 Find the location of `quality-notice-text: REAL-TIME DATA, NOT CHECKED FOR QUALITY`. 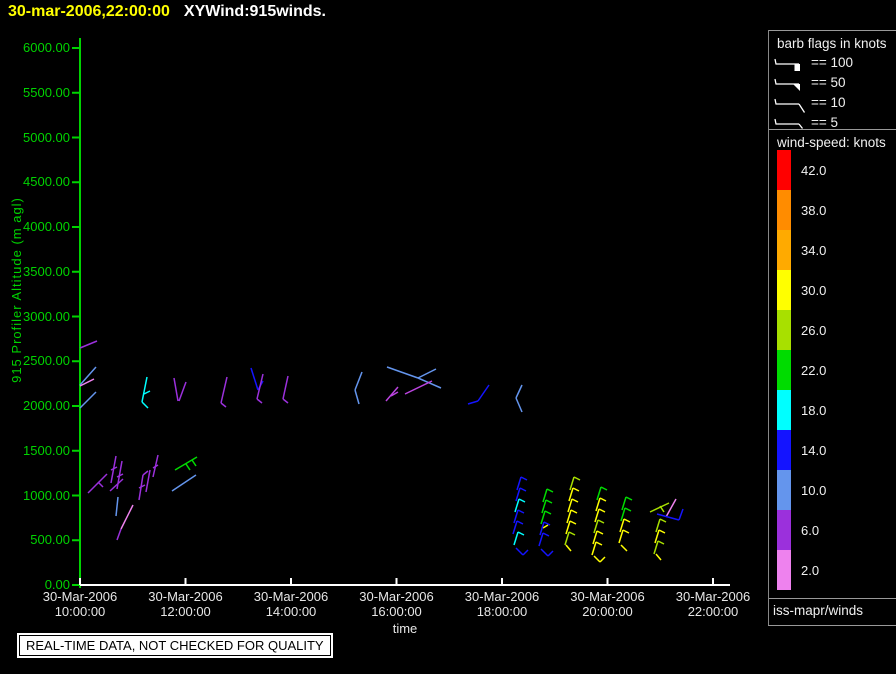

quality-notice-text: REAL-TIME DATA, NOT CHECKED FOR QUALITY is located at coordinates (175, 645).